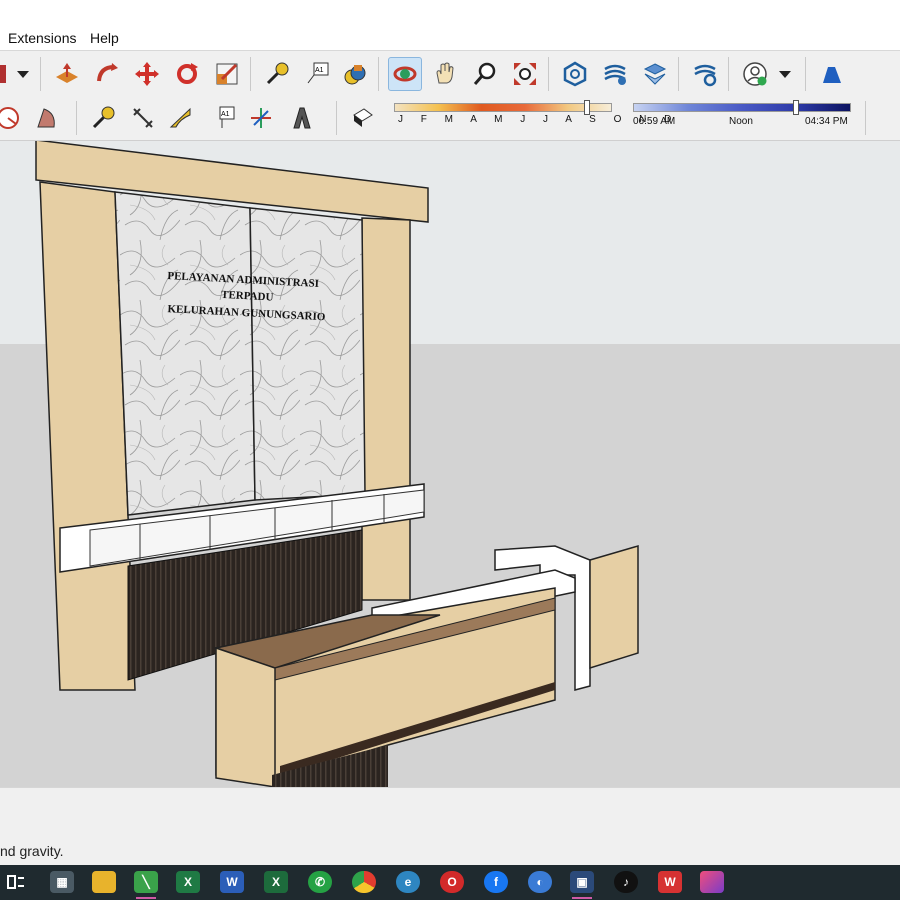  I want to click on paint-bucket-icon, so click(355, 75).